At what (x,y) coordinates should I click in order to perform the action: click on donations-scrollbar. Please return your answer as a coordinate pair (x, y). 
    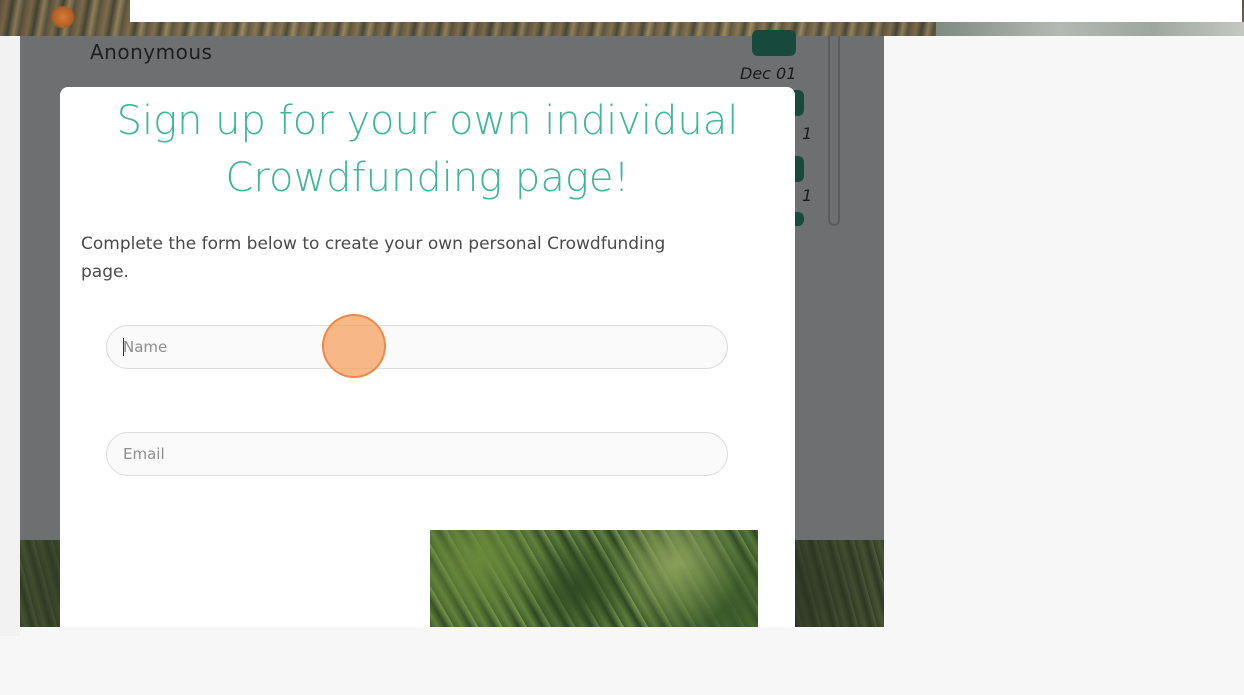
    Looking at the image, I should click on (834, 131).